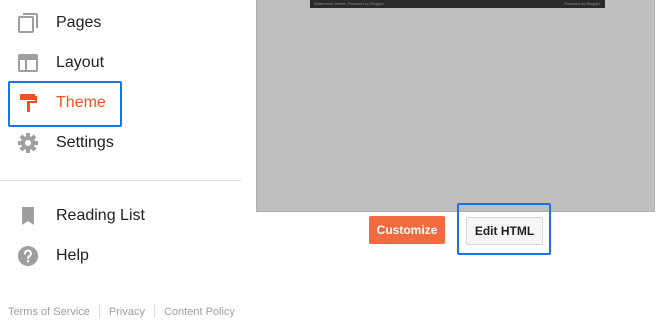 This screenshot has height=331, width=664. I want to click on sidebar-item-help: Help, so click(120, 256).